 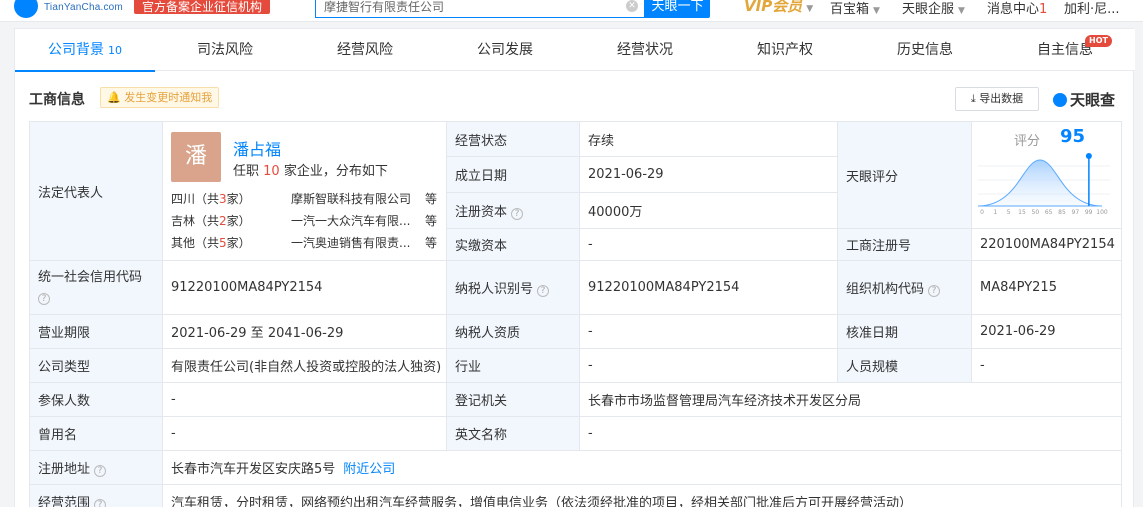 I want to click on tab-operation-status: 经营状况, so click(x=645, y=50).